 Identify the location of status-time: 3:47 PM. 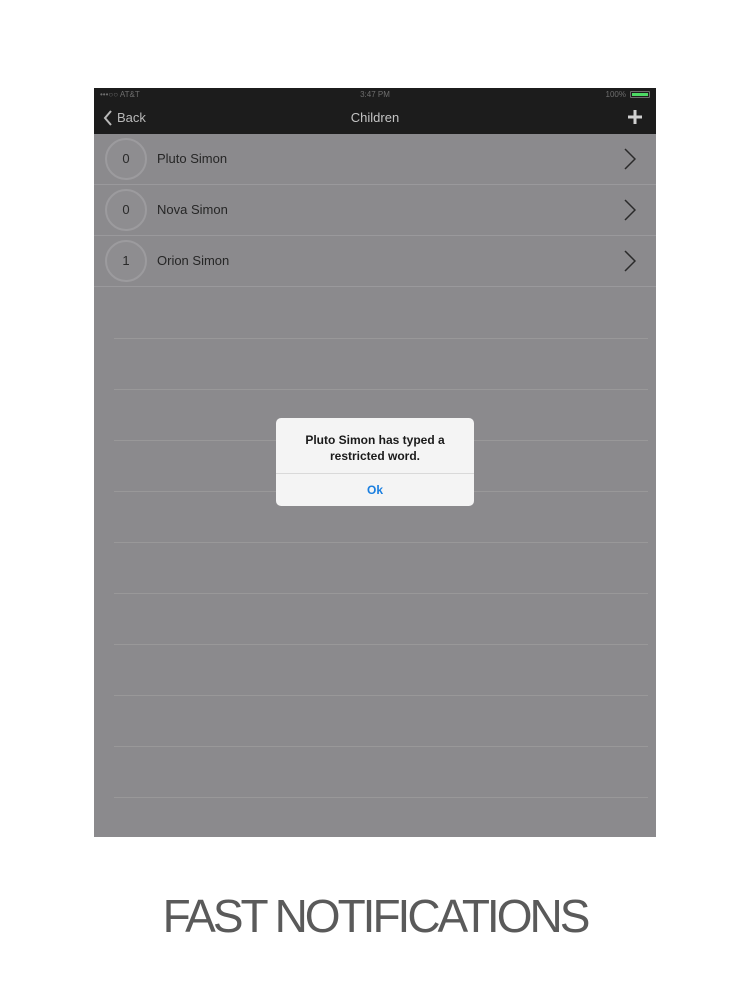
(375, 94).